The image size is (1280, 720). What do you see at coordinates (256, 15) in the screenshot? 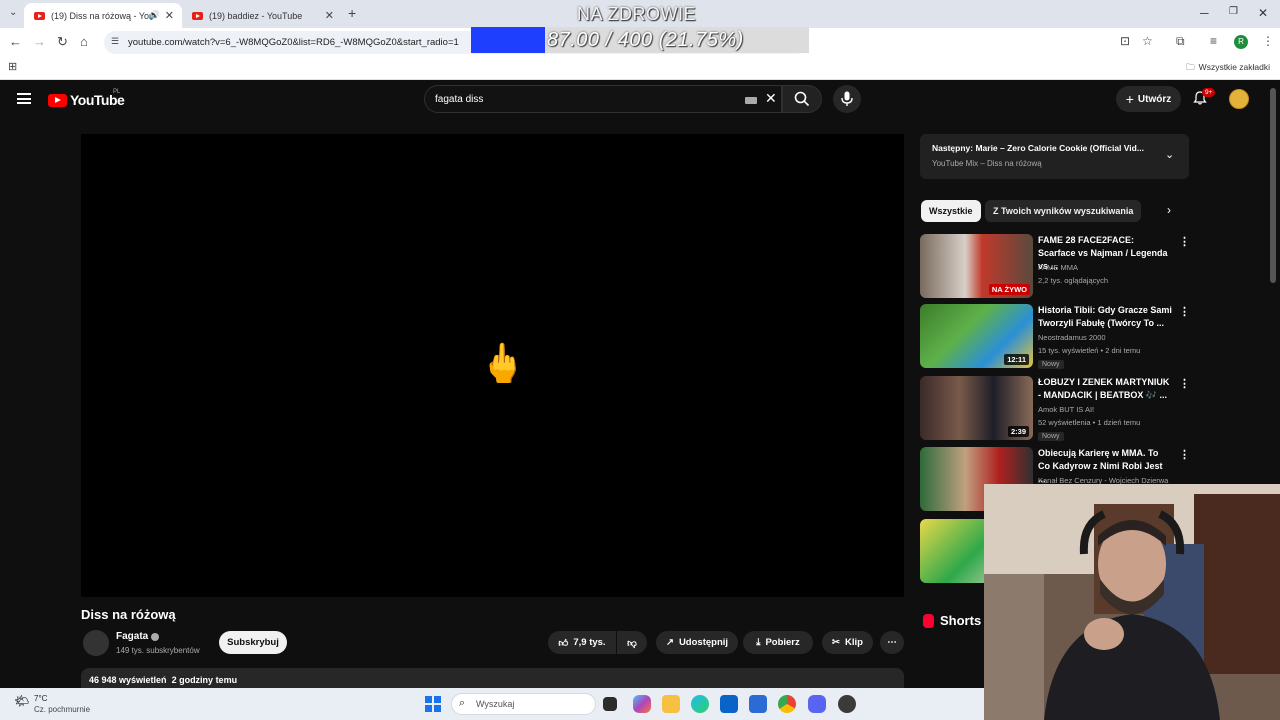
I see `tab-label: (19) baddiez - YouTube` at bounding box center [256, 15].